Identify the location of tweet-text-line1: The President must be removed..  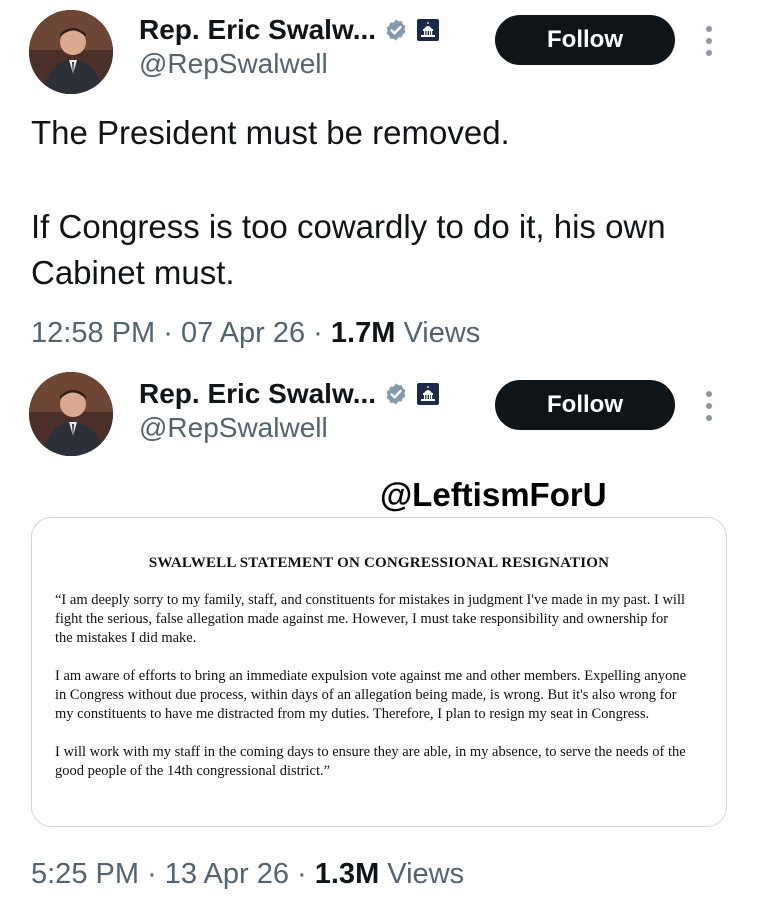
(270, 132).